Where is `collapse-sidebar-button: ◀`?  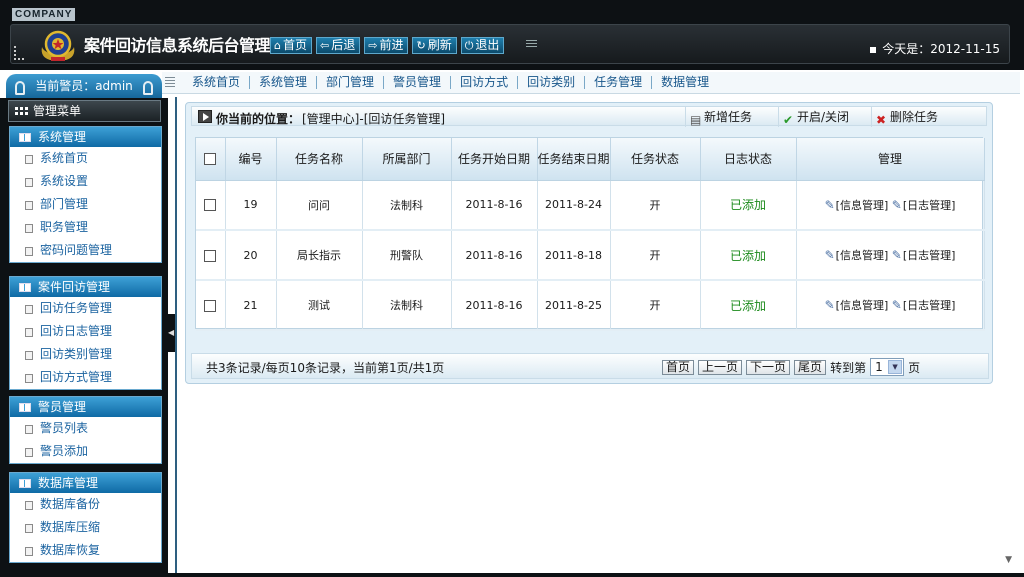
collapse-sidebar-button: ◀ is located at coordinates (171, 333).